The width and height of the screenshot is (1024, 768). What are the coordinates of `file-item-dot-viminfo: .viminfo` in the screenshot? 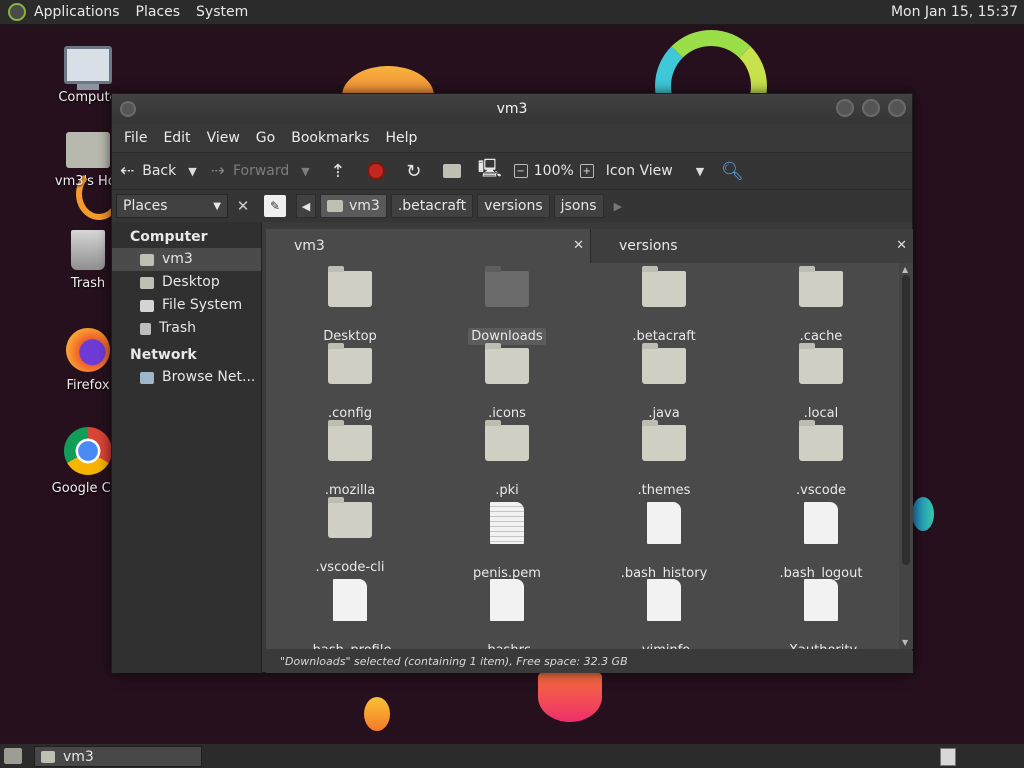 It's located at (664, 614).